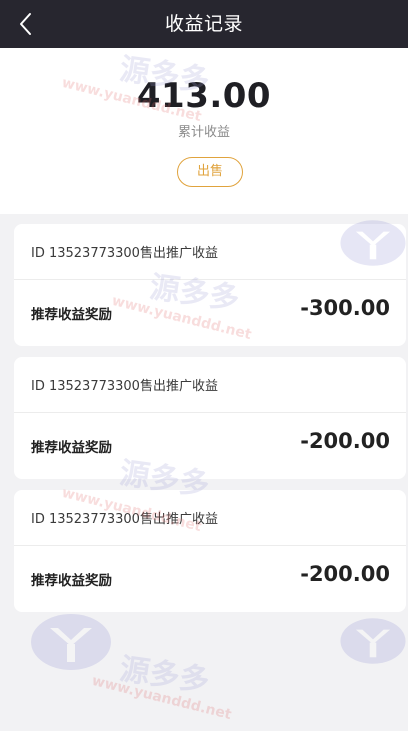 The width and height of the screenshot is (408, 731). I want to click on page-title: 收益记录, so click(203, 24).